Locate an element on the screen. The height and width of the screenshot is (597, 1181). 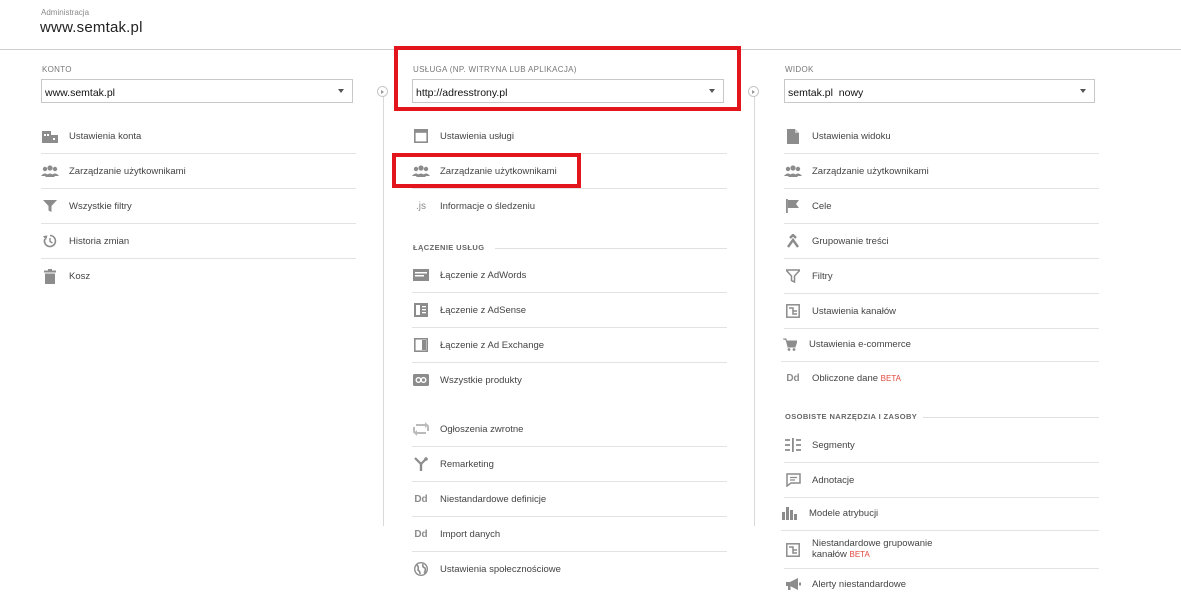
view-user-management-item: Zarządzanie użytkownikami is located at coordinates (941, 171).